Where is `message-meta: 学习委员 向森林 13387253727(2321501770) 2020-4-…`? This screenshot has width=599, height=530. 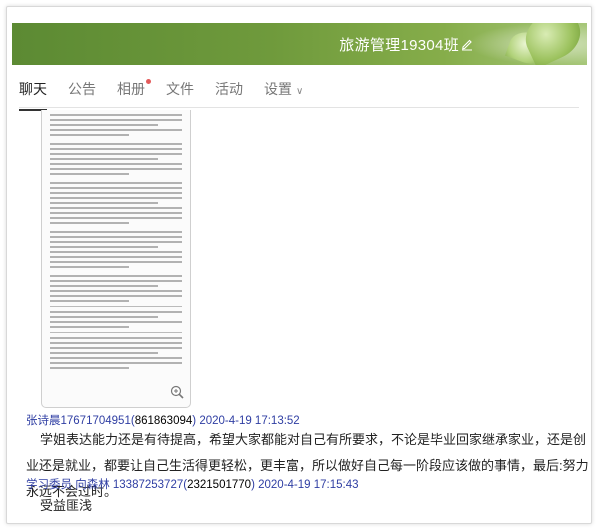
message-meta: 学习委员 向森林 13387253727(2321501770) 2020-4-… is located at coordinates (192, 485).